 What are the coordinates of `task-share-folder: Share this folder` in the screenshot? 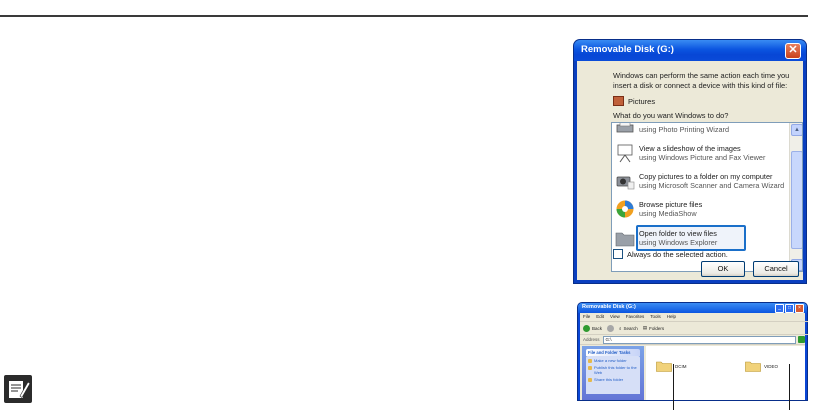 It's located at (613, 379).